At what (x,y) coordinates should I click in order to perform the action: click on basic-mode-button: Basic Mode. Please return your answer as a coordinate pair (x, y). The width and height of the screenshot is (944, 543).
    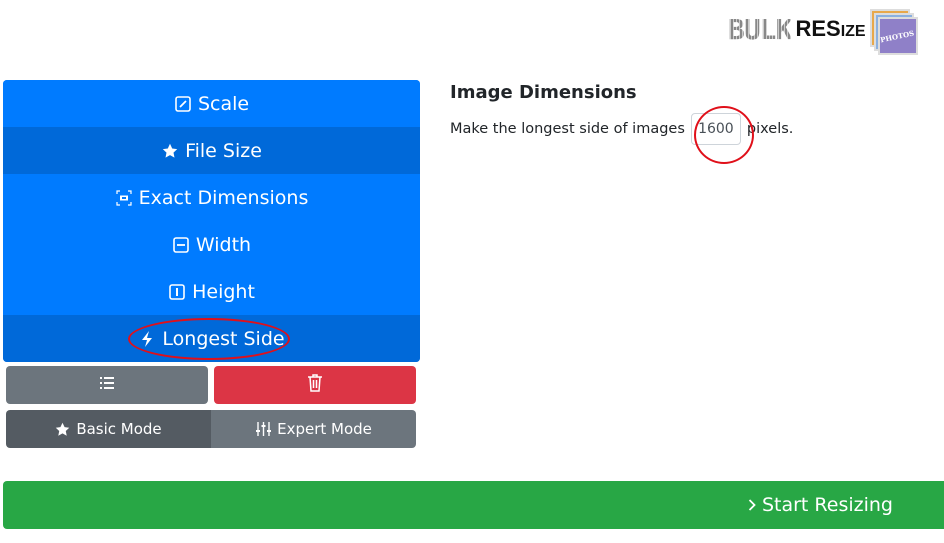
    Looking at the image, I should click on (108, 429).